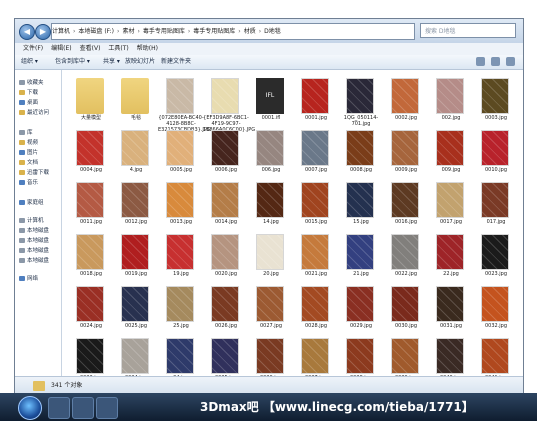 This screenshot has height=421, width=537. I want to click on sidebar-item-label: 最近访问, so click(38, 113).